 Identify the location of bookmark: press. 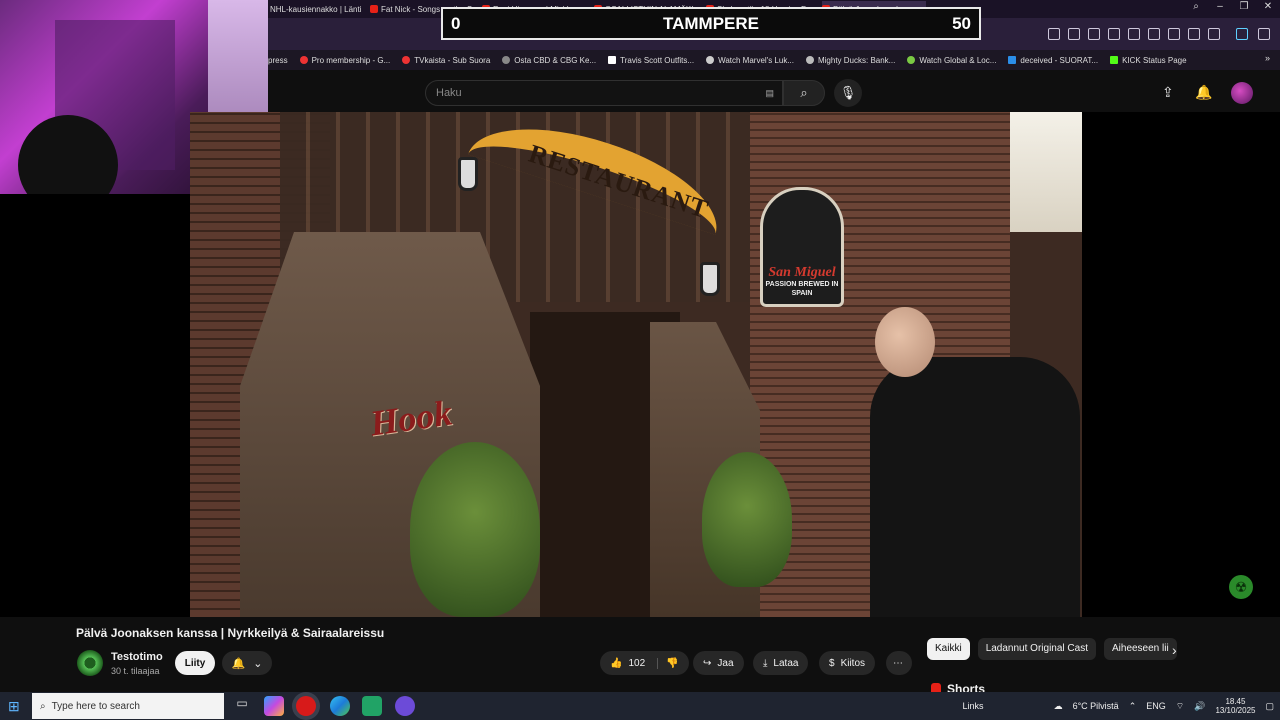
(278, 60).